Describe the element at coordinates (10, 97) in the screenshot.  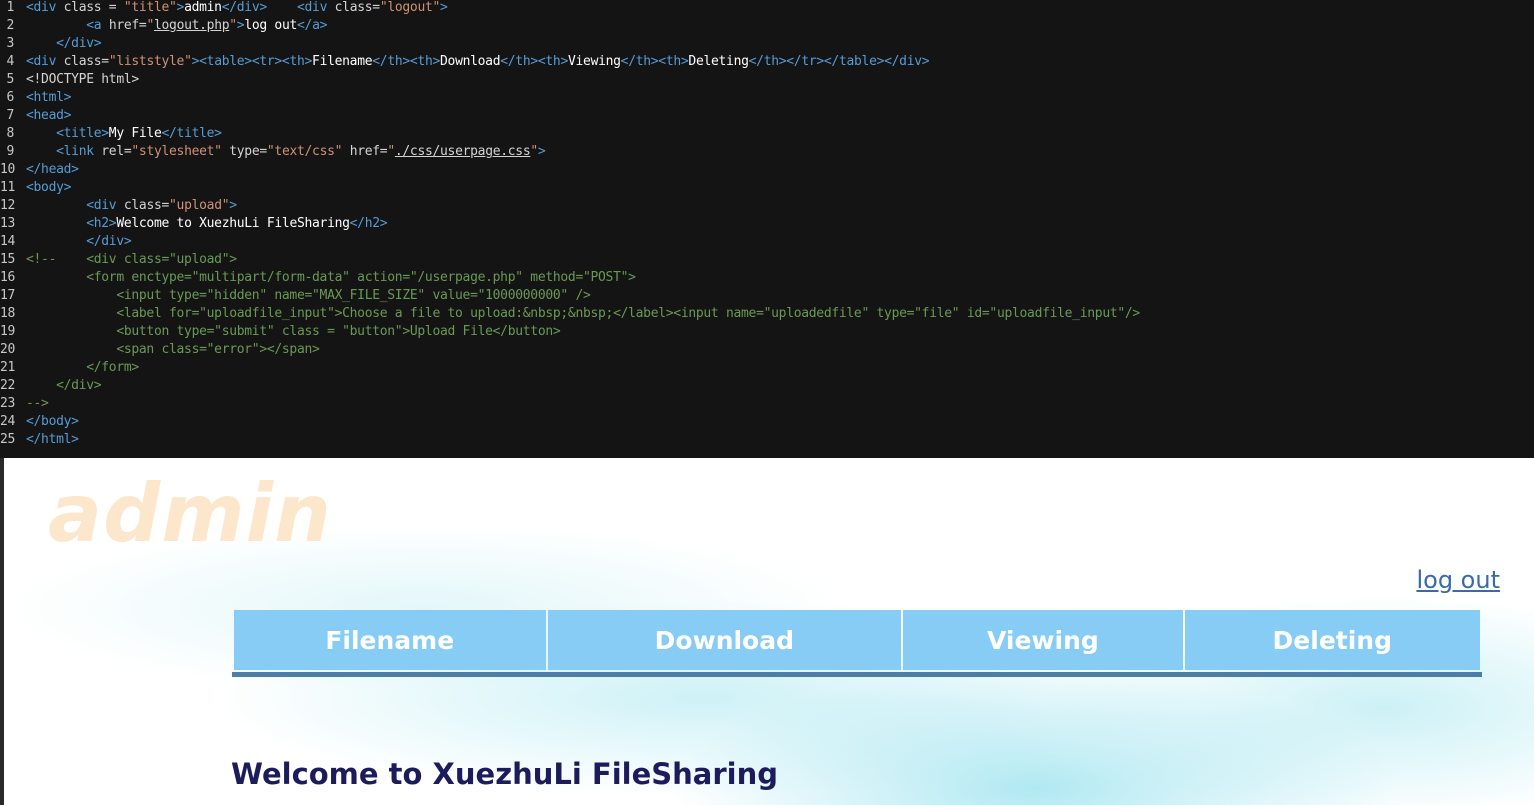
I see `line-number: 6` at that location.